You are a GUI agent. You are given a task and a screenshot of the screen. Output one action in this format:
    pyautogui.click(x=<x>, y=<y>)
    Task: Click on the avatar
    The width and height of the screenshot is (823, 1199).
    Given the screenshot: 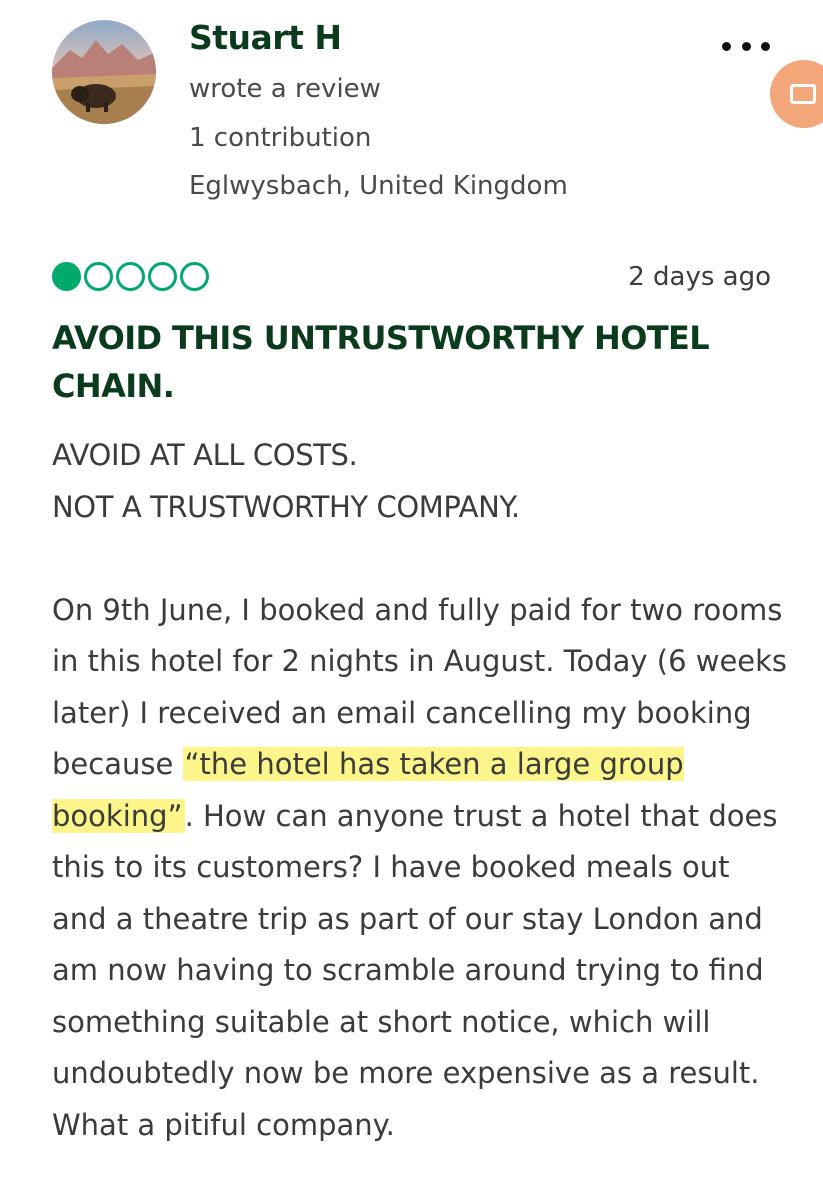 What is the action you would take?
    pyautogui.click(x=104, y=72)
    